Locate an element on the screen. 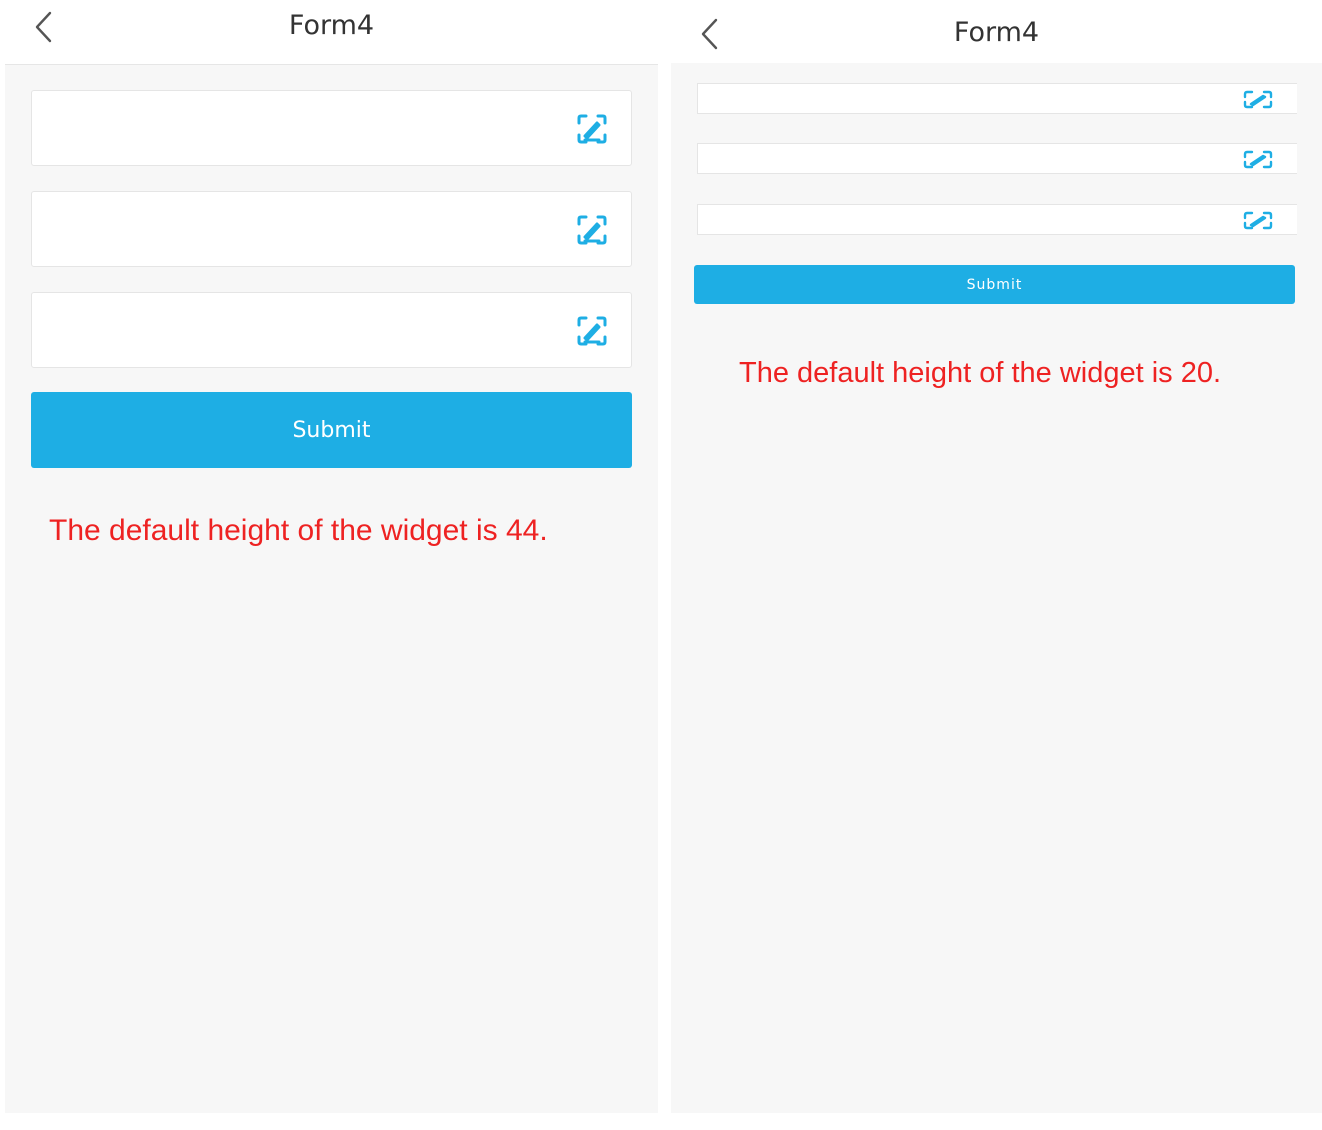 This screenshot has height=1130, width=1322. widget-height-note: The default height of the widget is 20. is located at coordinates (980, 373).